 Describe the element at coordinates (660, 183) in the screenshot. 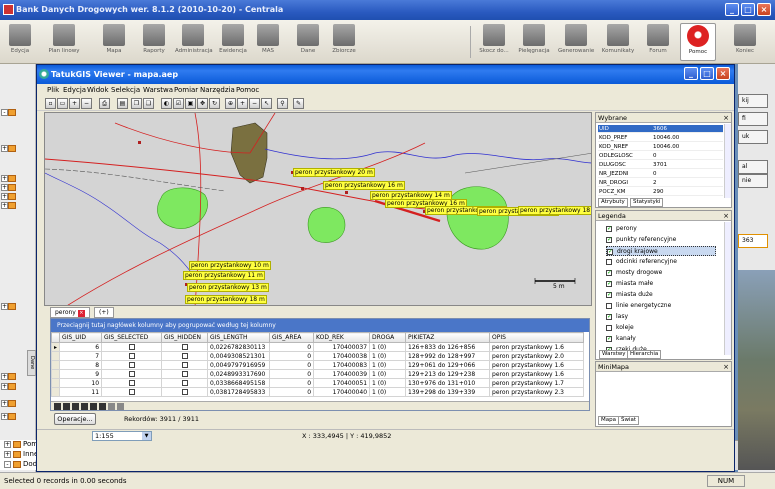

I see `attr-row: NR_DROGI 2` at that location.